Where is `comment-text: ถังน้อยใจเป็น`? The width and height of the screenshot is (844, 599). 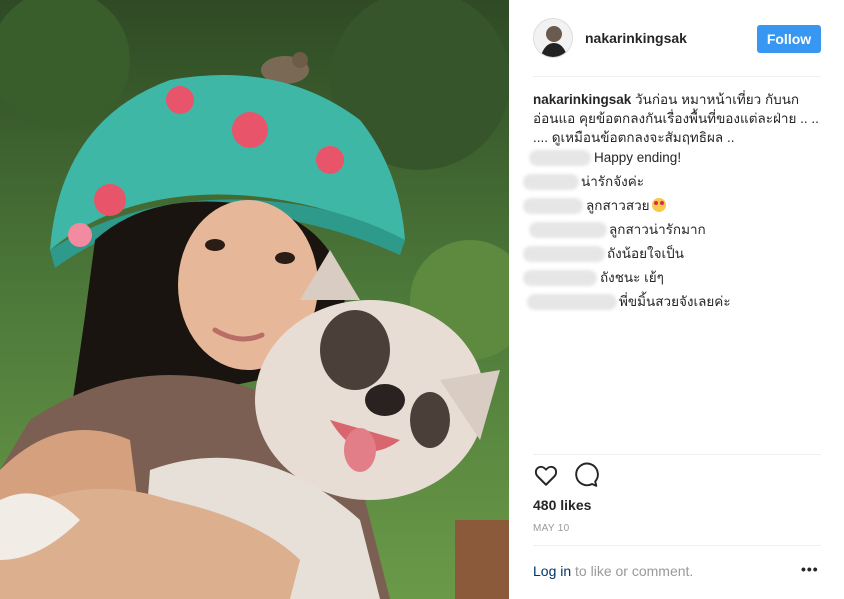
comment-text: ถังน้อยใจเป็น is located at coordinates (645, 253).